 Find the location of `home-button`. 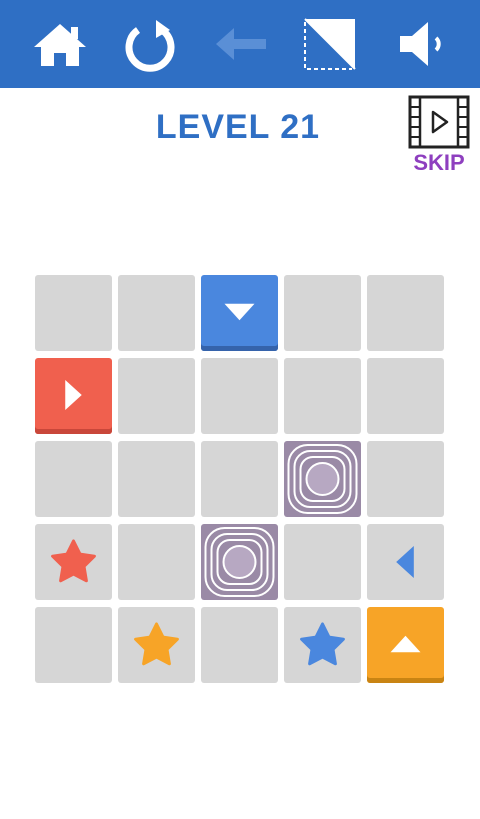

home-button is located at coordinates (60, 44).